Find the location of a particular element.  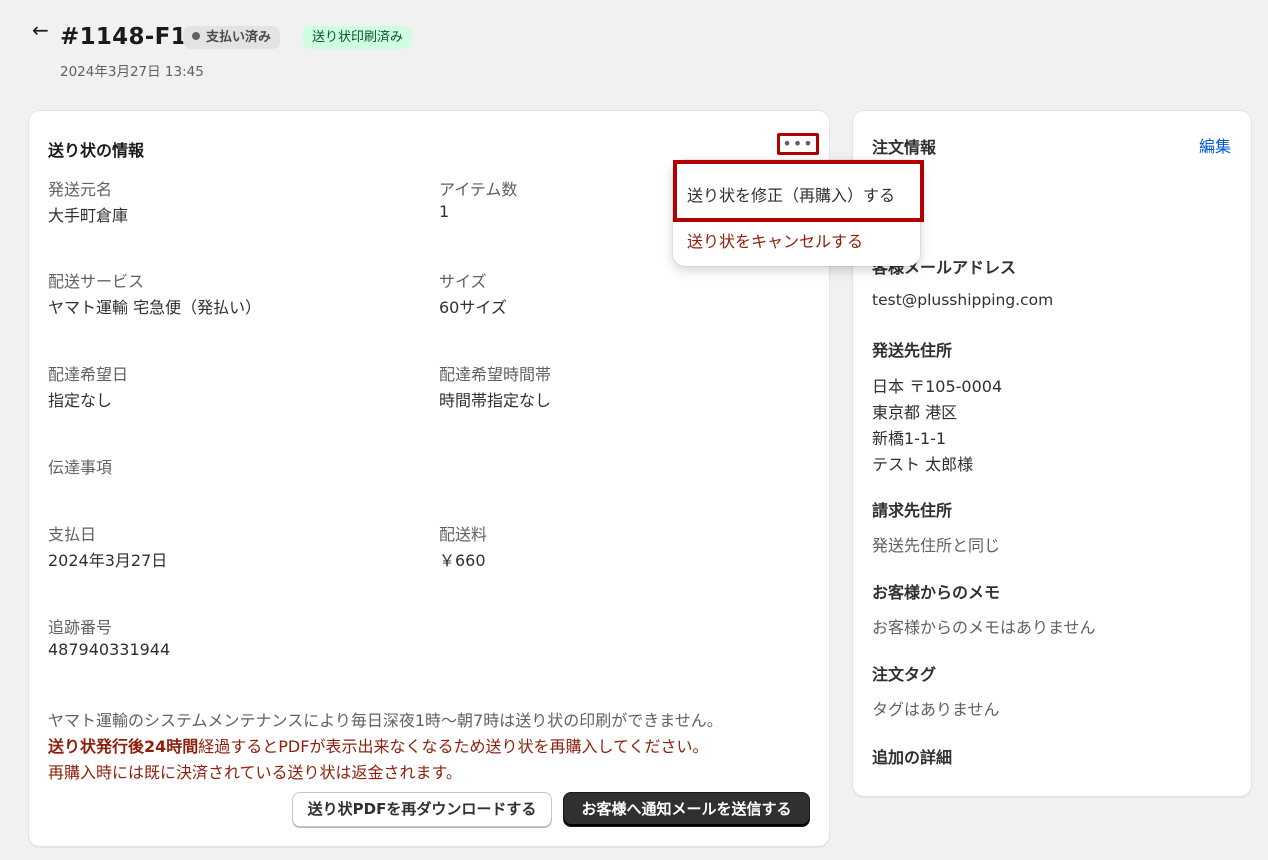

address-line: テスト 太郎様 is located at coordinates (923, 464).